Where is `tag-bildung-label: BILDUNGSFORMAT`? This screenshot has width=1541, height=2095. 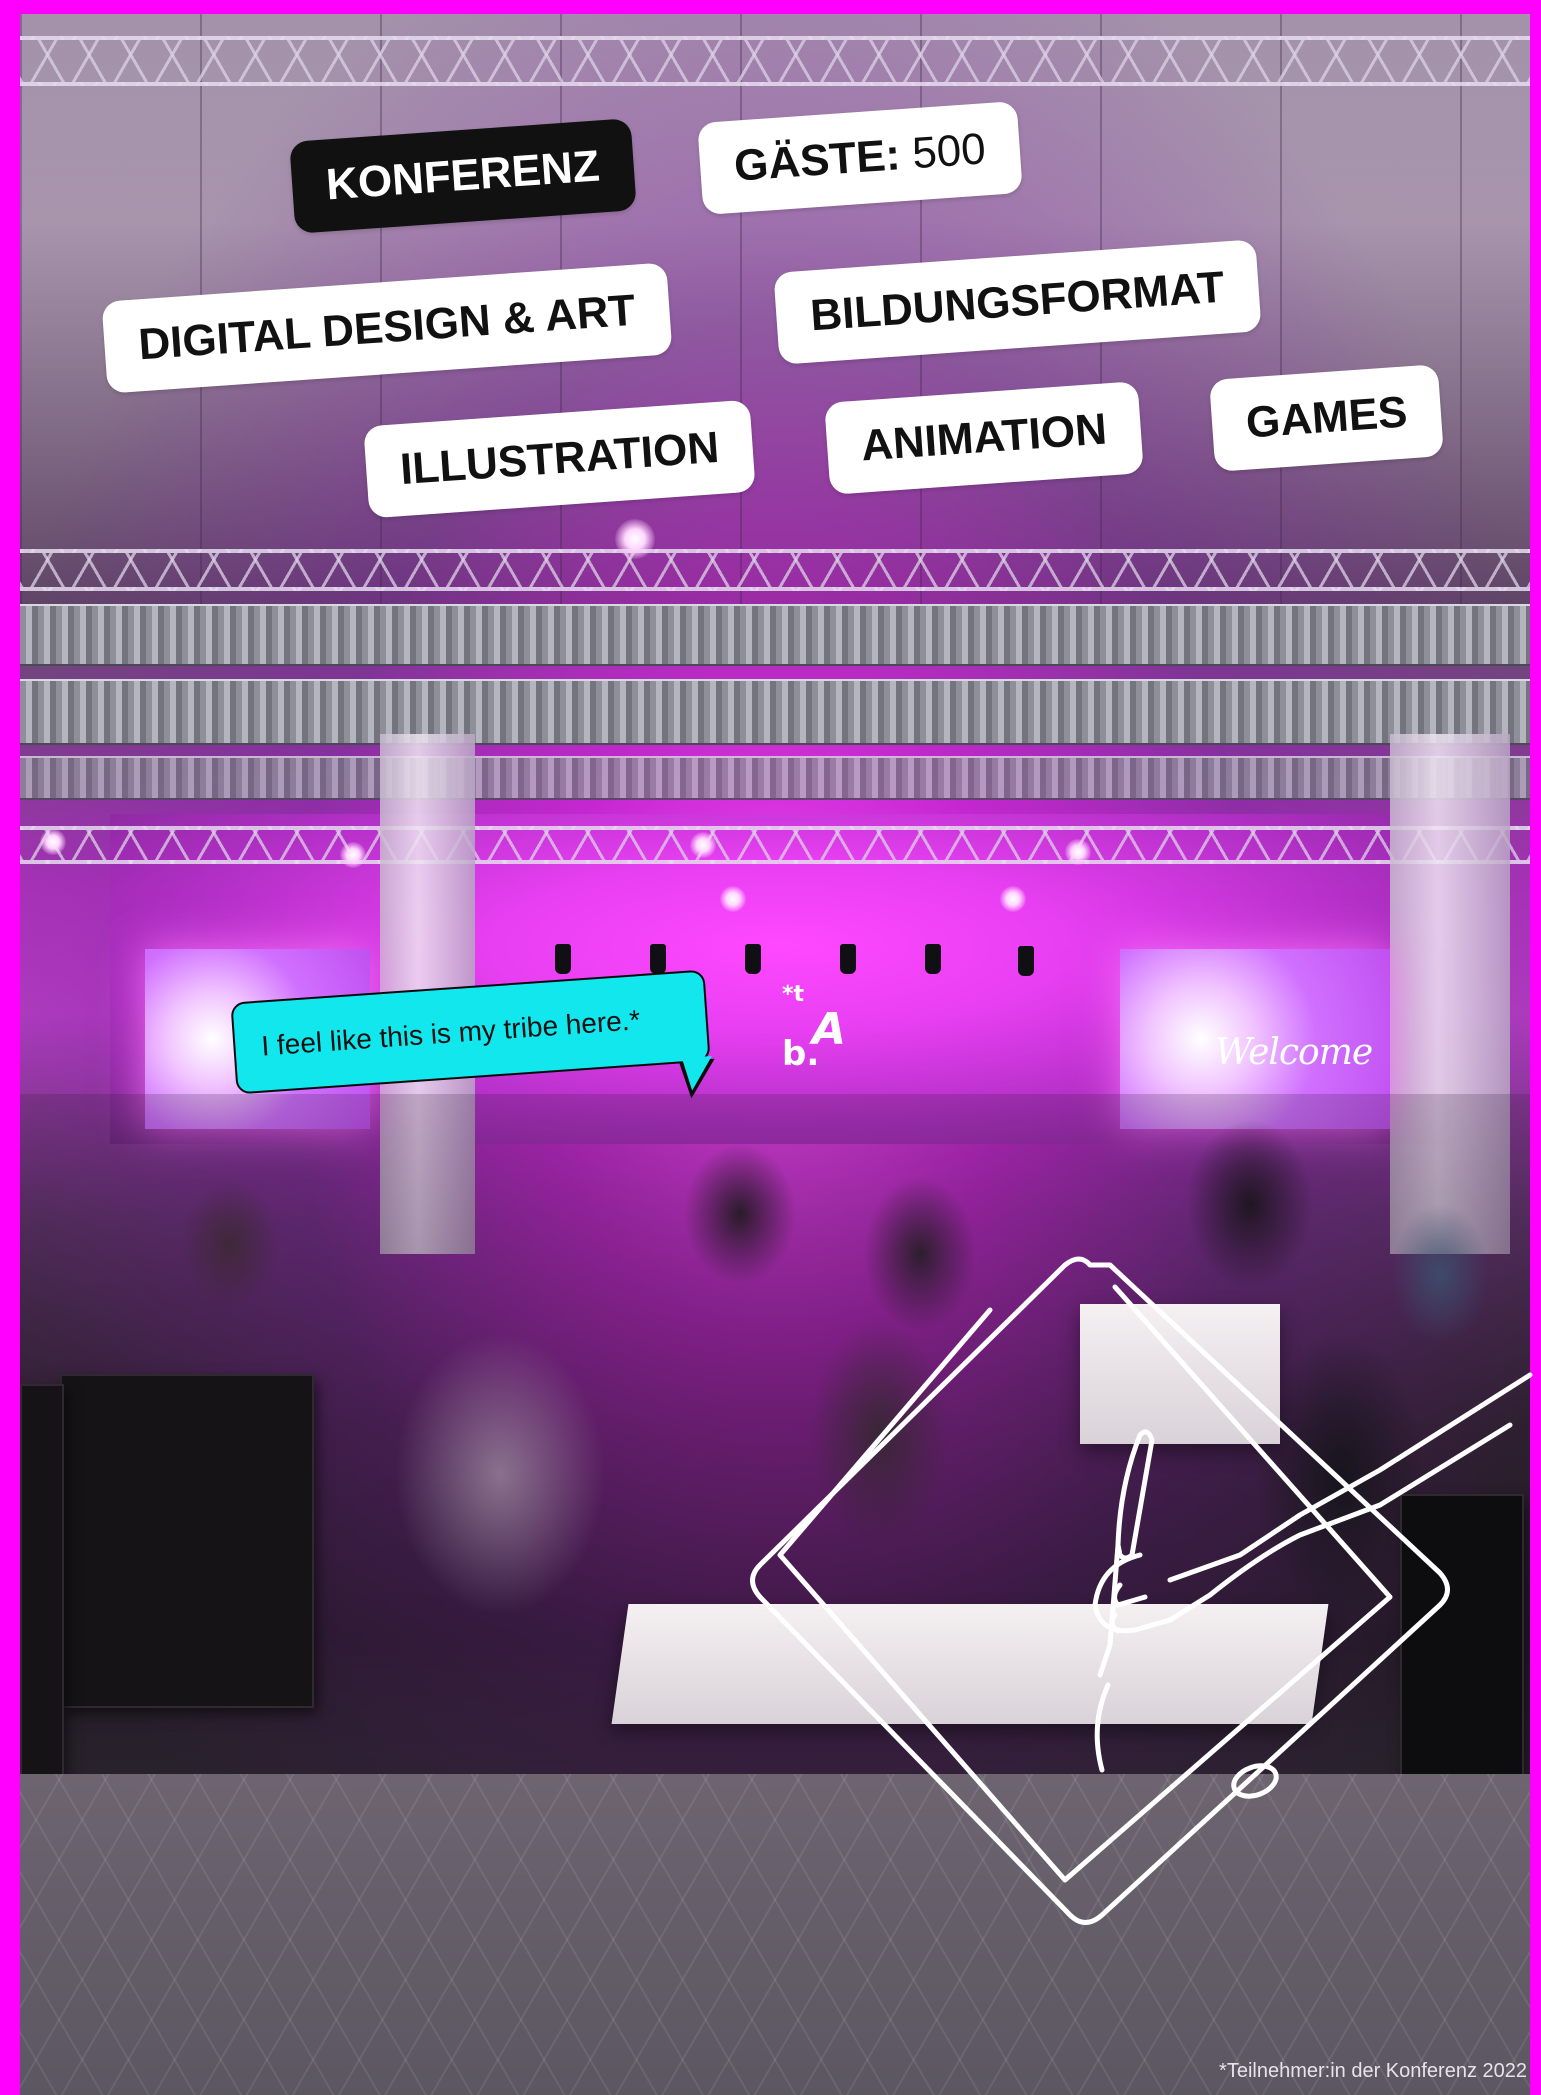
tag-bildung-label: BILDUNGSFORMAT is located at coordinates (1017, 301).